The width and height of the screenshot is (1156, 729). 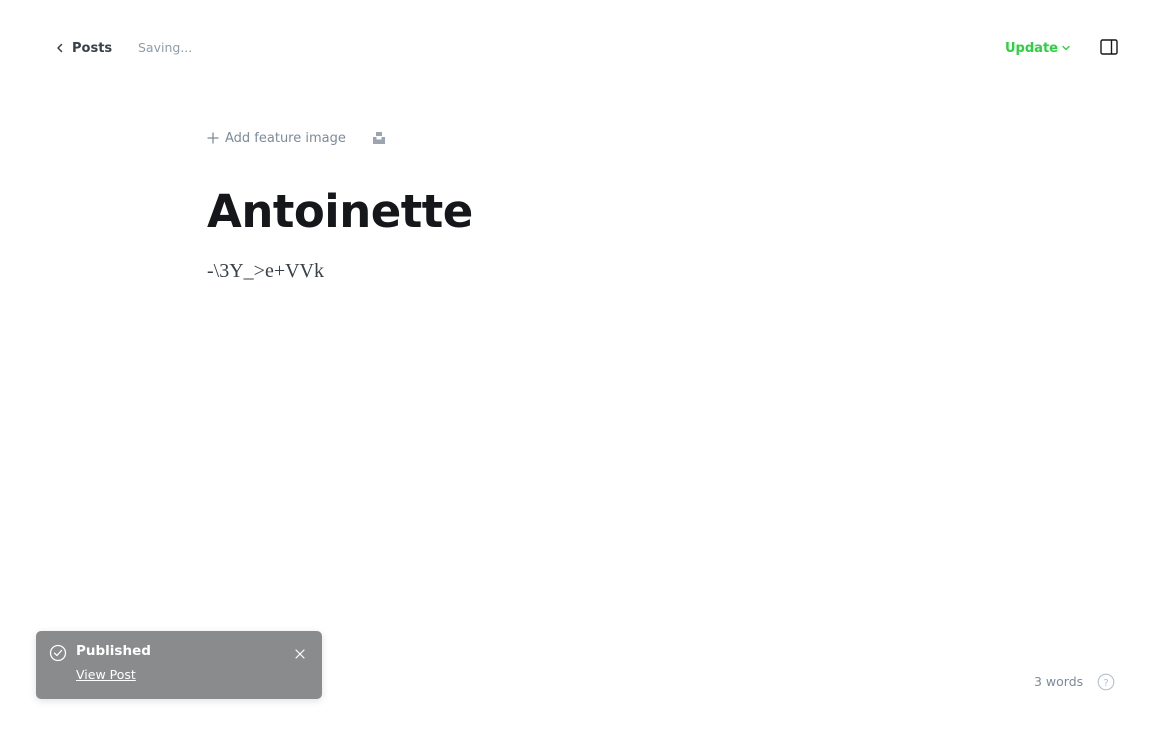 I want to click on chevron-left-icon, so click(x=60, y=48).